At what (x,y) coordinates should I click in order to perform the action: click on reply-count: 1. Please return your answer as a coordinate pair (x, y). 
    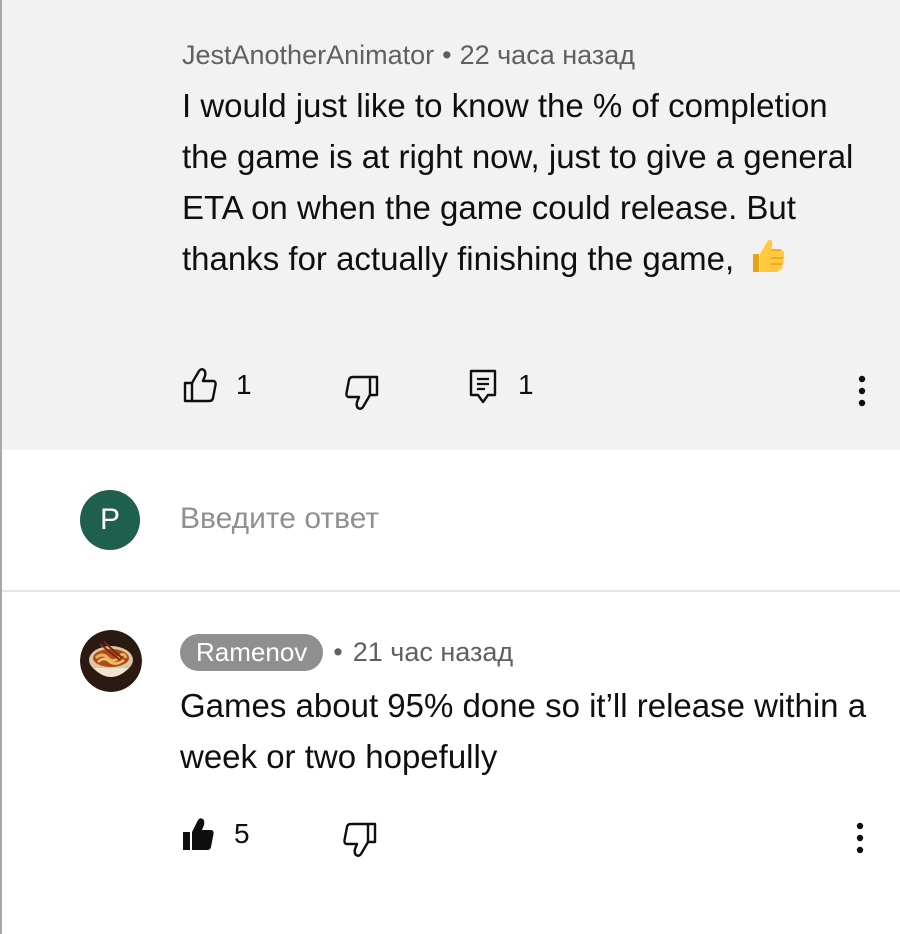
    Looking at the image, I should click on (526, 384).